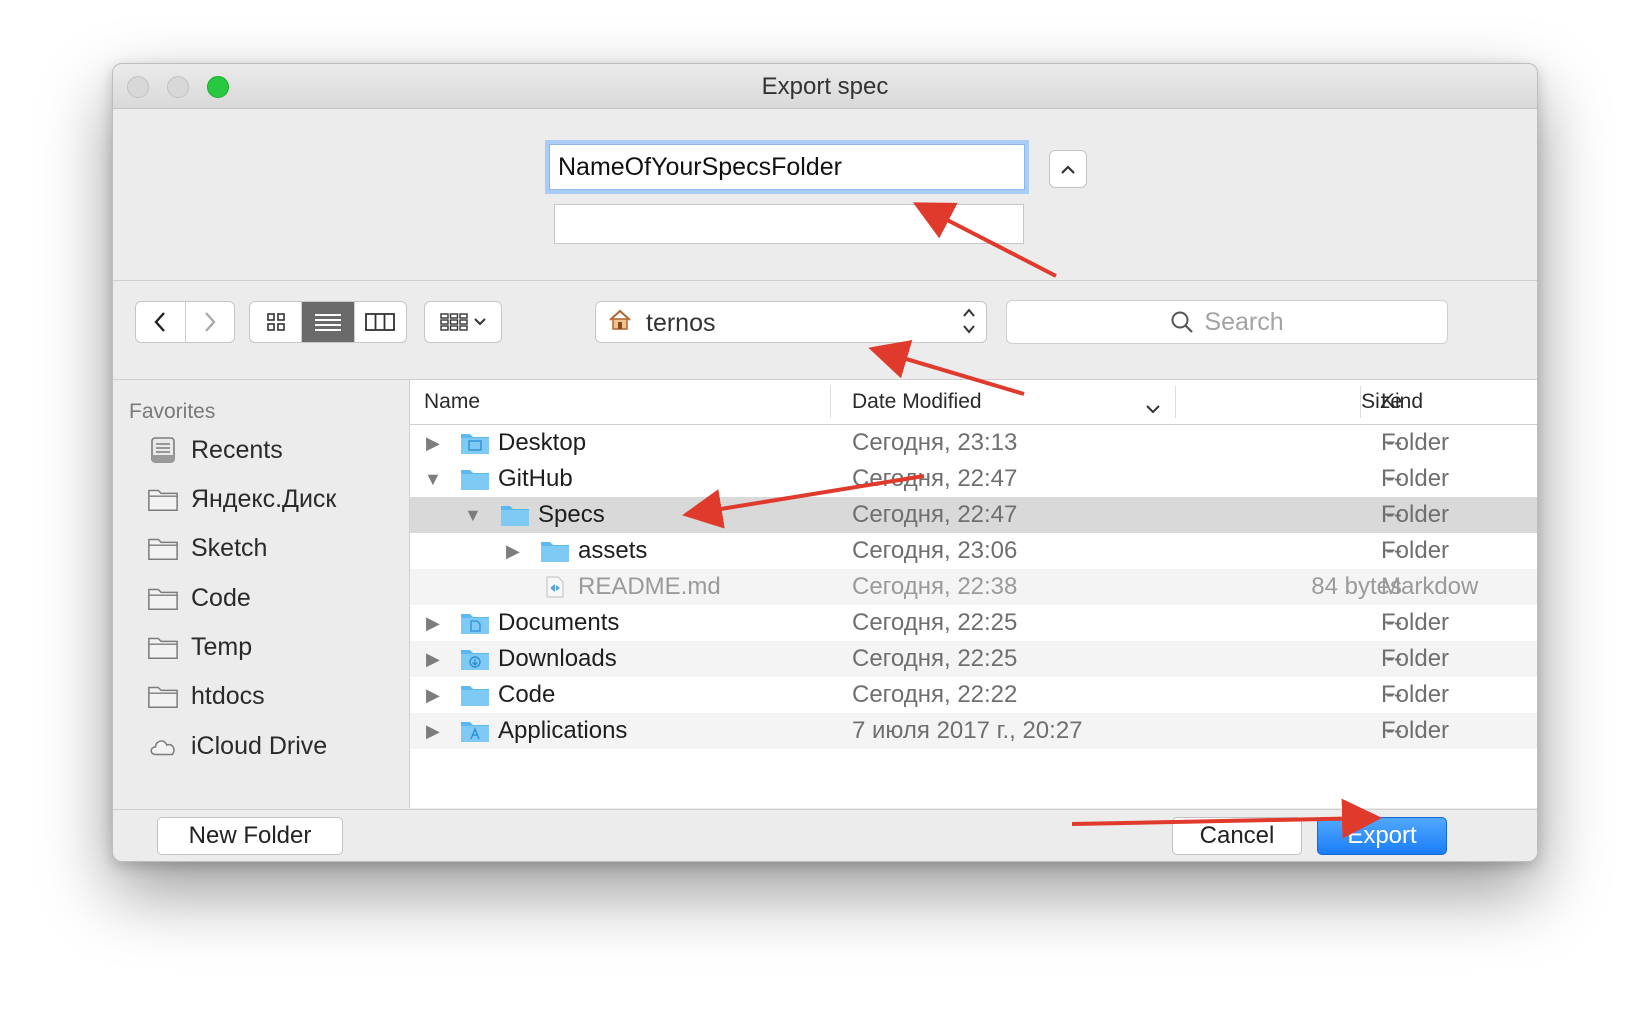 The height and width of the screenshot is (1020, 1648). I want to click on columns-icon, so click(380, 322).